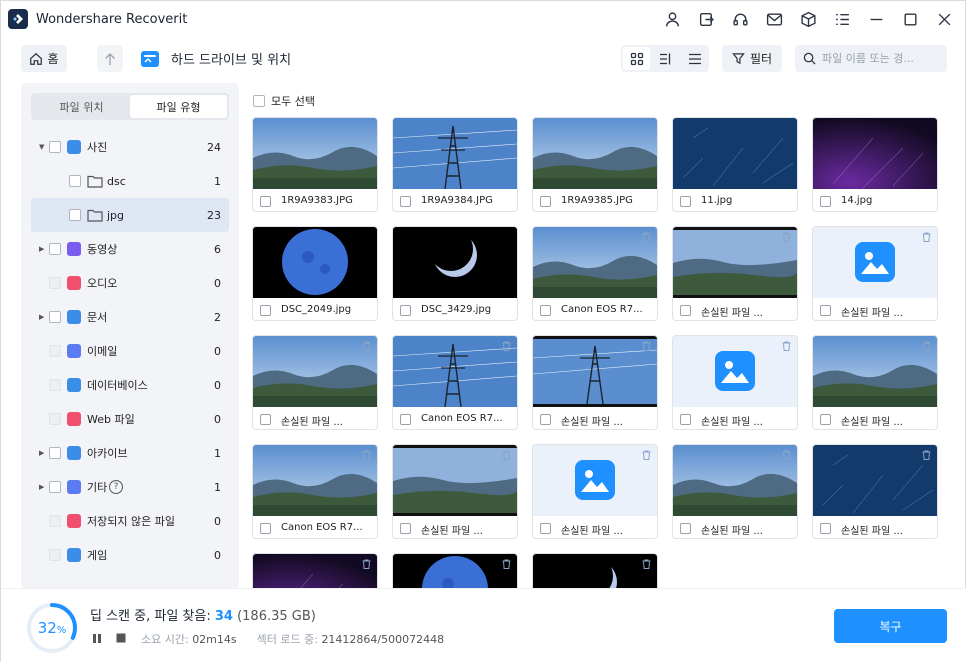  Describe the element at coordinates (740, 19) in the screenshot. I see `headset-icon` at that location.